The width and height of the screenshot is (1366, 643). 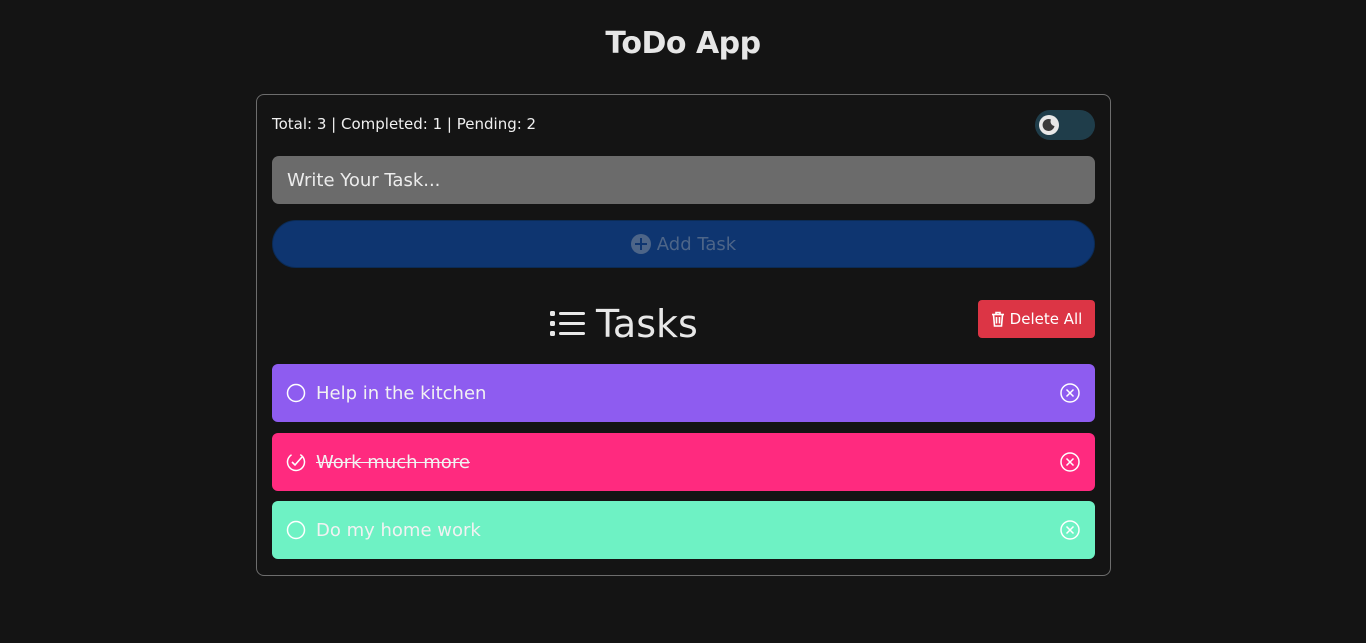 What do you see at coordinates (696, 244) in the screenshot?
I see `add-task-label: Add Task` at bounding box center [696, 244].